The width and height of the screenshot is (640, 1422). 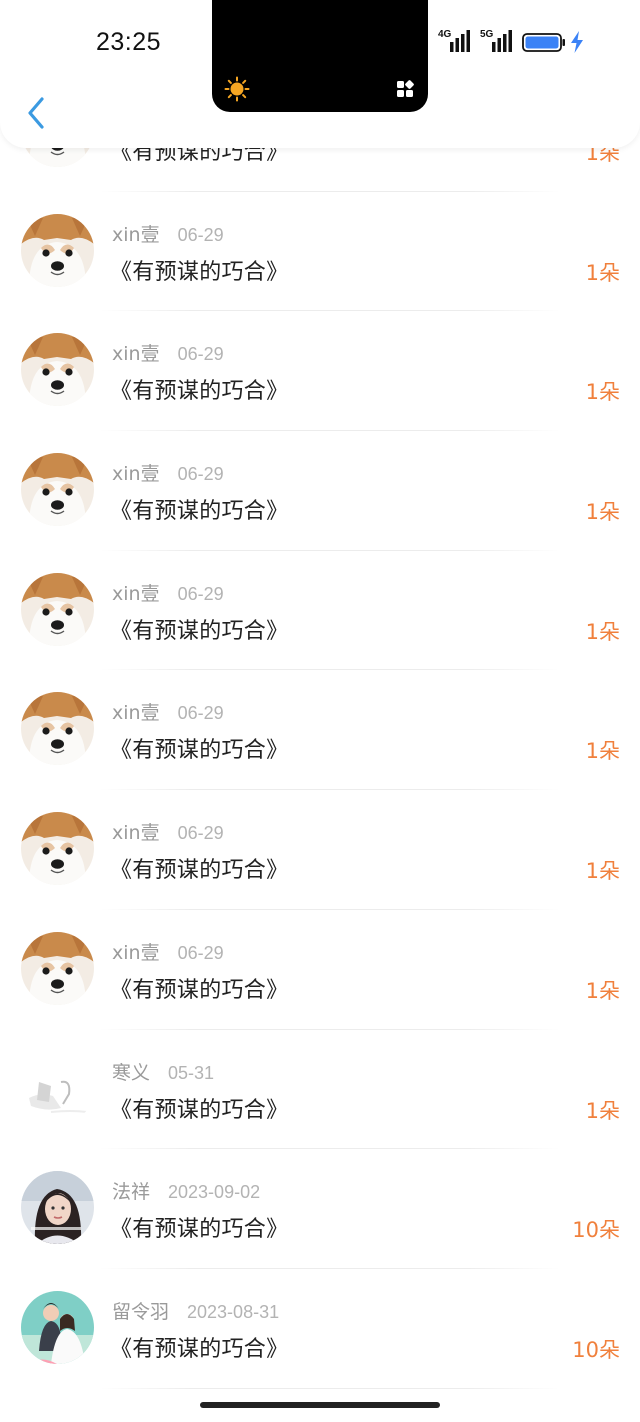 I want to click on item-date: 05-31, so click(x=191, y=1072).